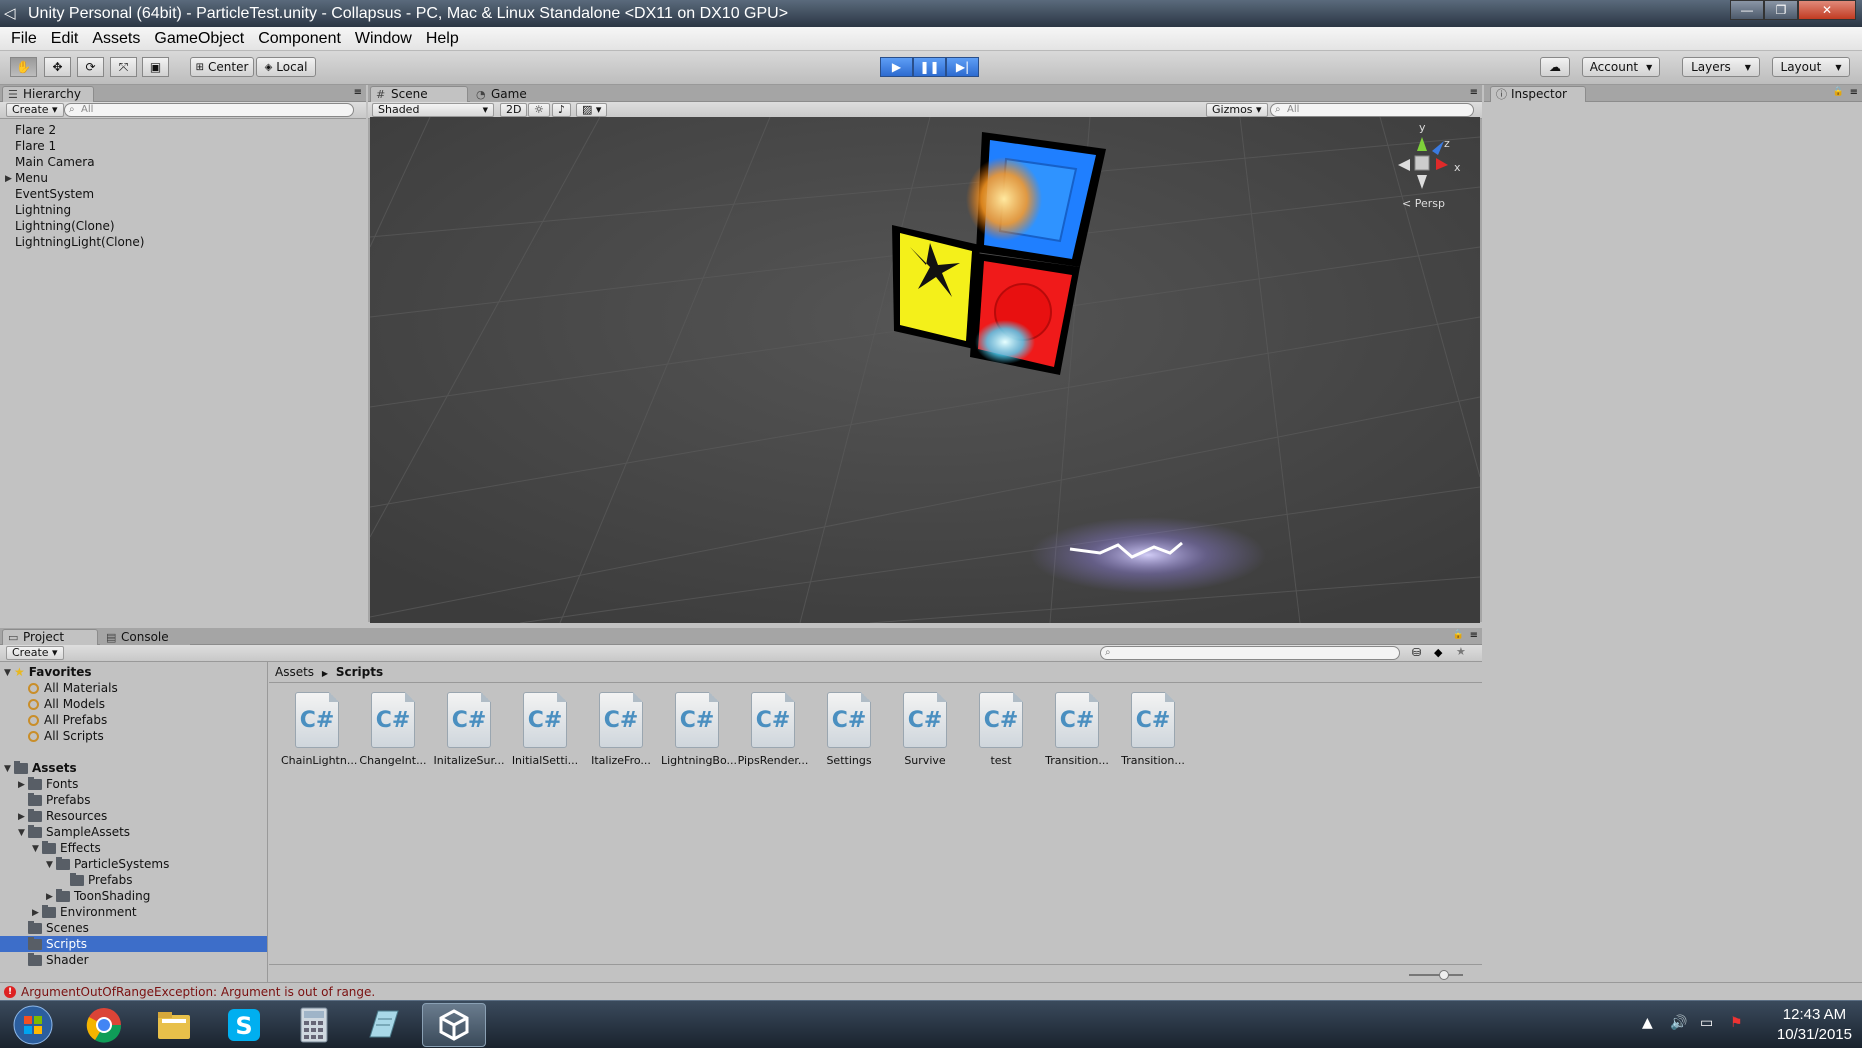  I want to click on favorites-header: ★ Favorites, so click(52, 672).